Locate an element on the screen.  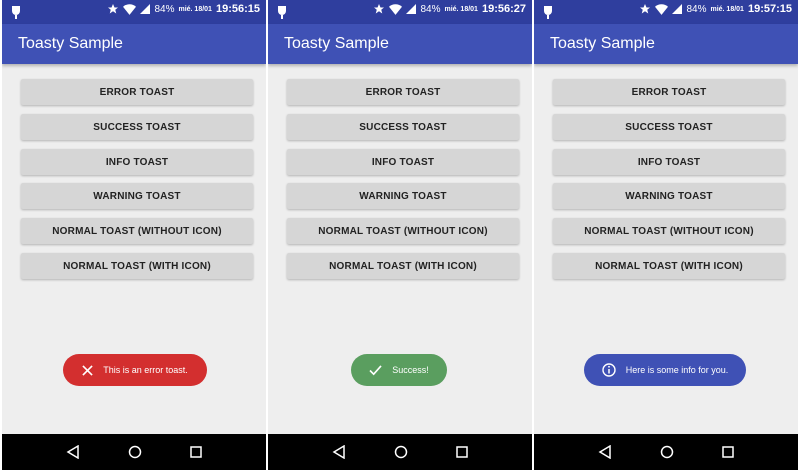
check-icon is located at coordinates (375, 370).